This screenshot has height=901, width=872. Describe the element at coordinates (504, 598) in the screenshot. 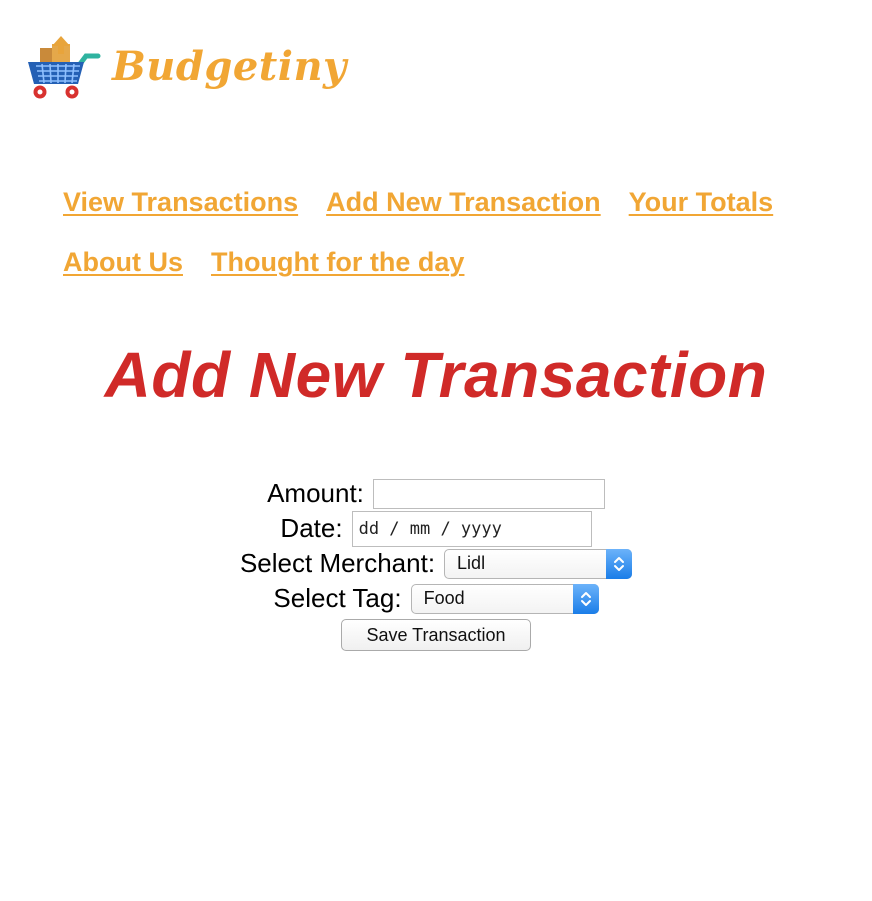

I see `tag-select: Food` at that location.